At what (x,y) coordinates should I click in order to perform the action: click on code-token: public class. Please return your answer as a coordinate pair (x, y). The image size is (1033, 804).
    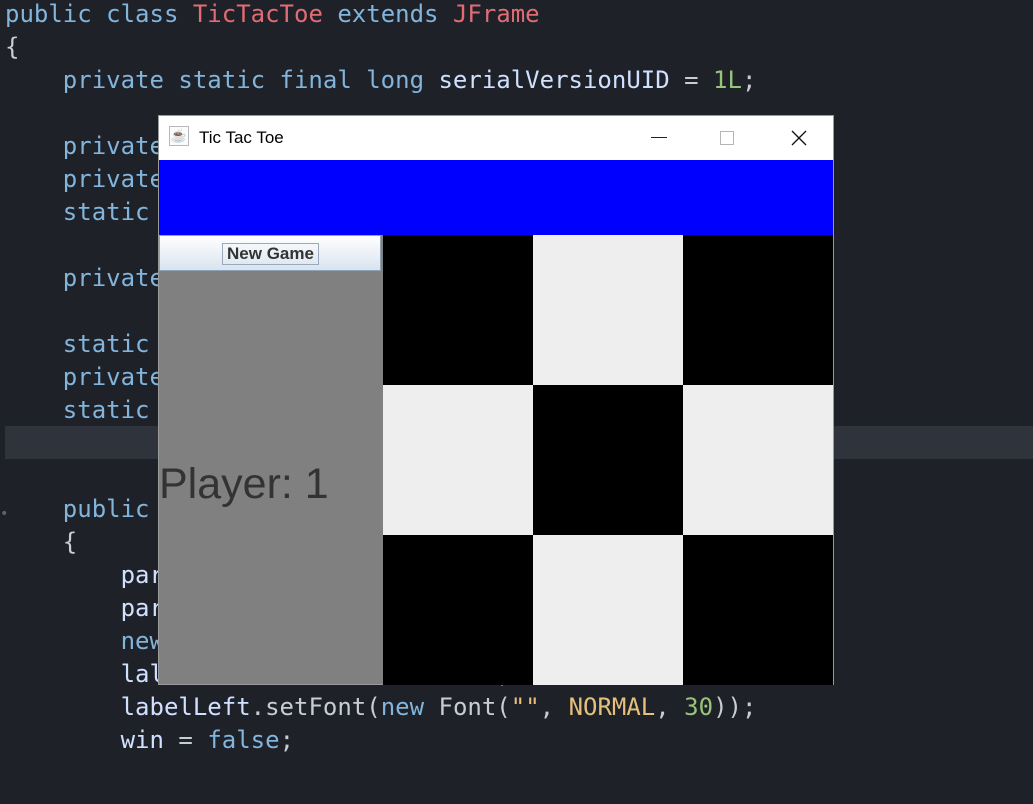
    Looking at the image, I should click on (99, 14).